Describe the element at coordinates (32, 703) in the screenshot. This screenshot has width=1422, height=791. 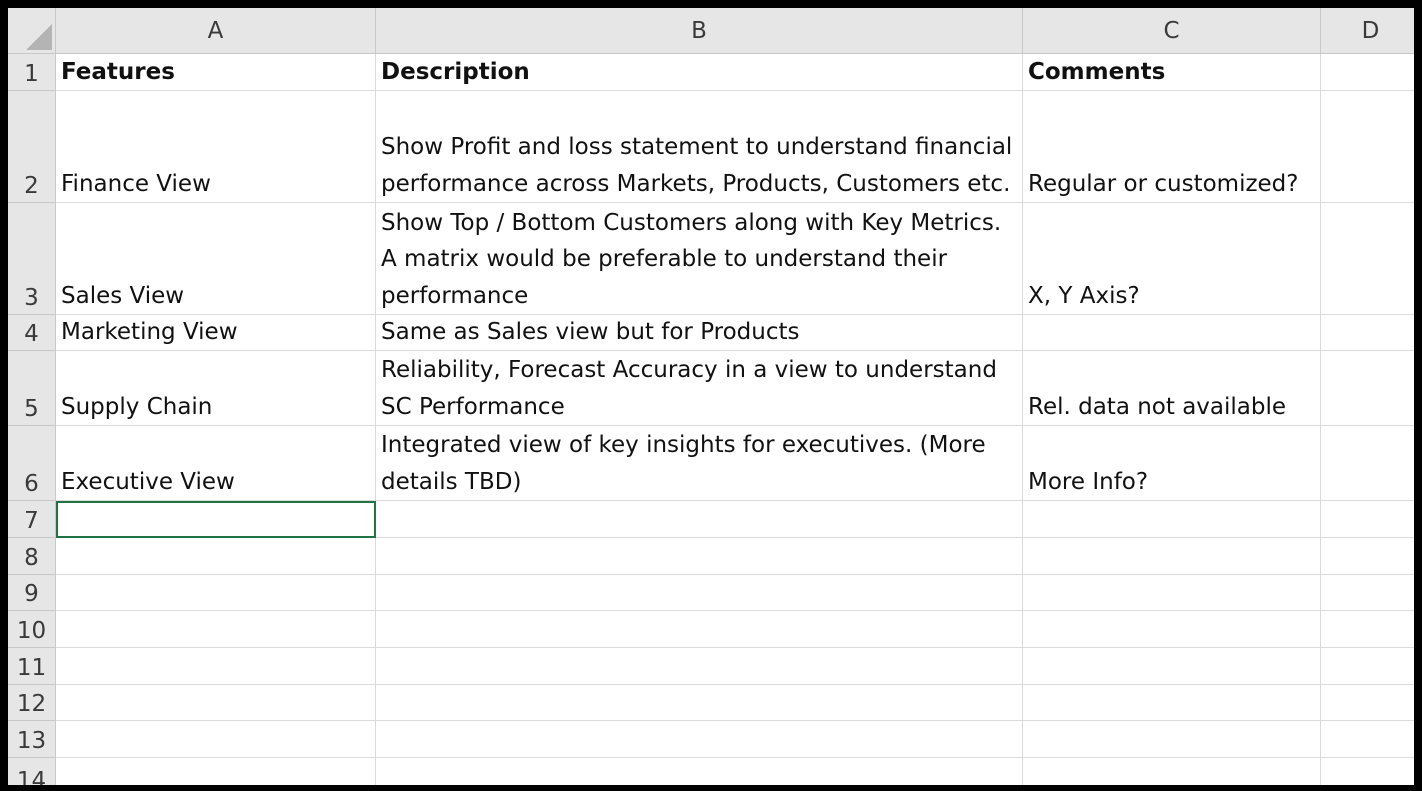
I see `row-header-12: 12` at that location.